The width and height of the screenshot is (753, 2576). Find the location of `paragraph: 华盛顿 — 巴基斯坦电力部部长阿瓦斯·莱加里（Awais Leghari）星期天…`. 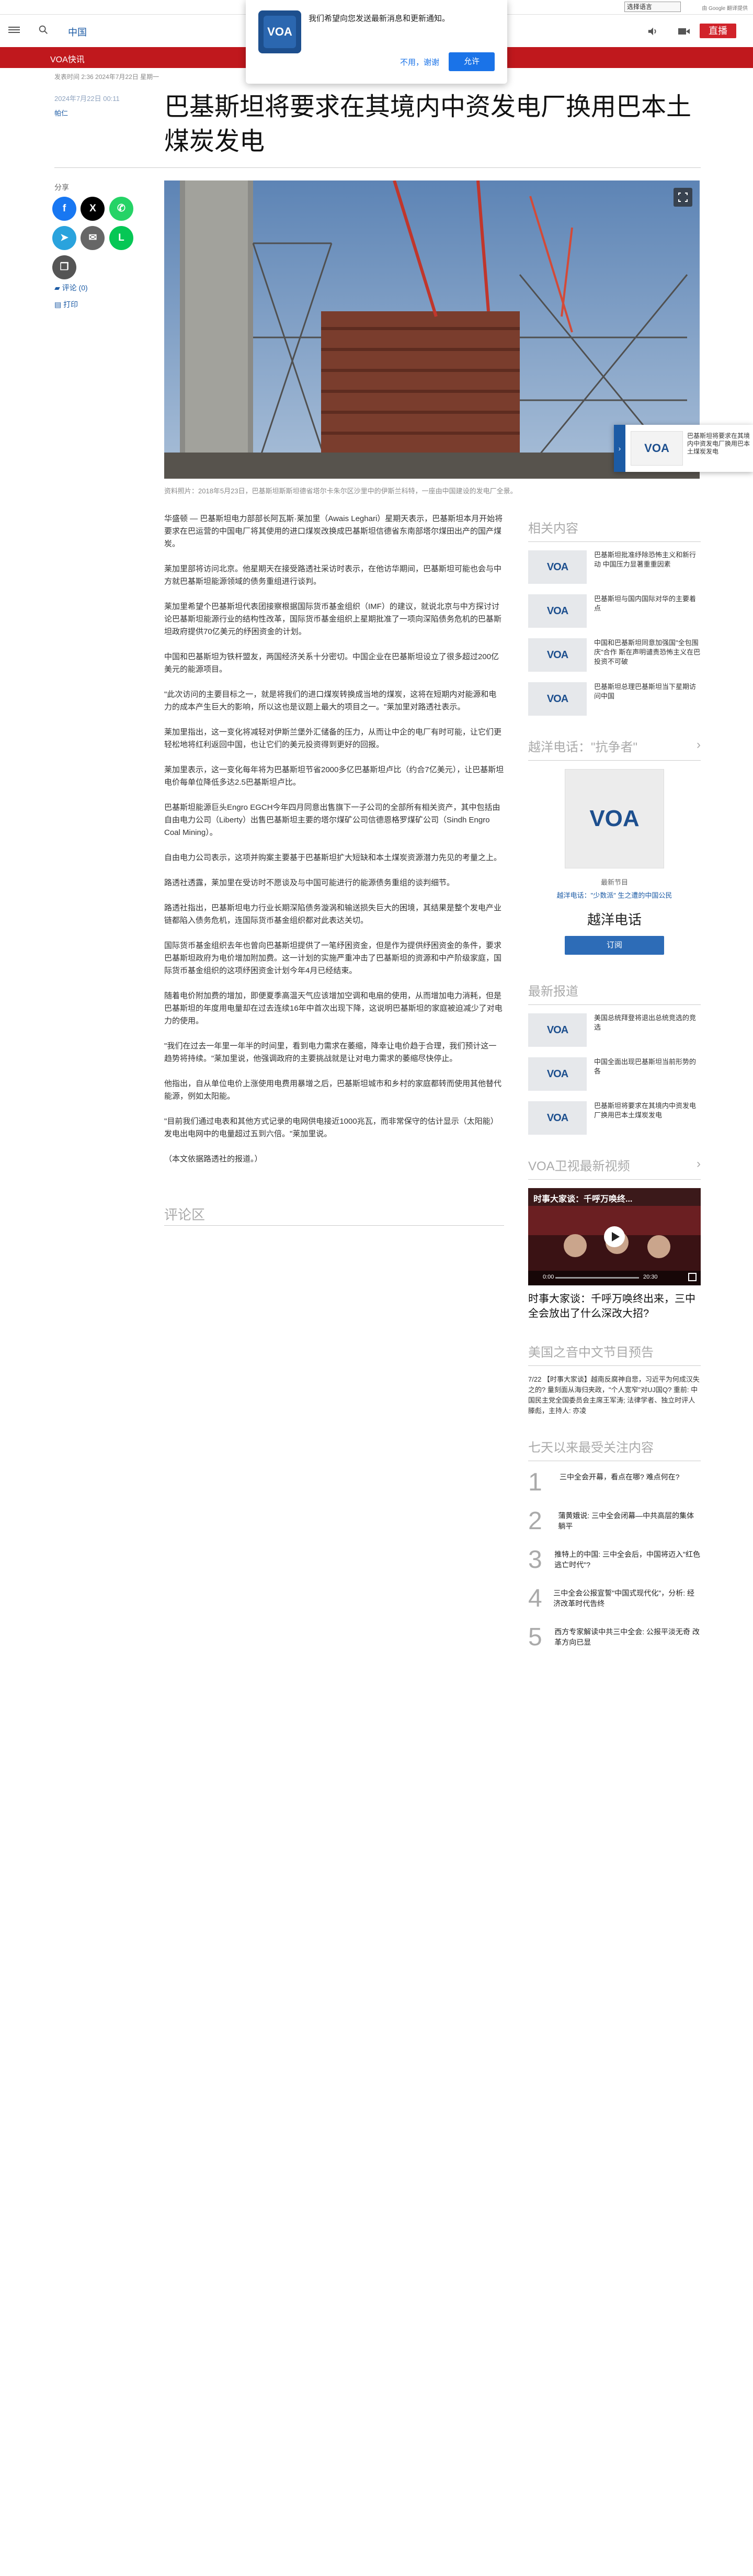

paragraph: 华盛顿 — 巴基斯坦电力部部长阿瓦斯·莱加里（Awais Leghari）星期天… is located at coordinates (333, 531).